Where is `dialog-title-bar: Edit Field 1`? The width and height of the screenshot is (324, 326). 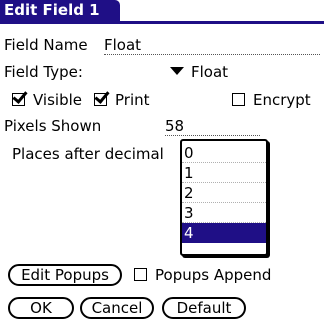 dialog-title-bar: Edit Field 1 is located at coordinates (162, 14).